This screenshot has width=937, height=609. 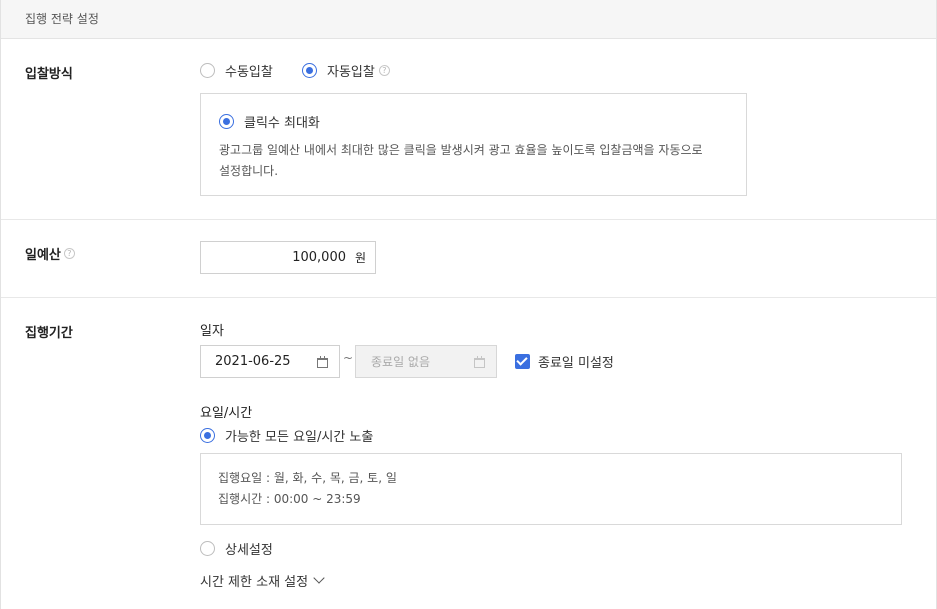 I want to click on schedule-label: 집행기간, so click(x=49, y=333).